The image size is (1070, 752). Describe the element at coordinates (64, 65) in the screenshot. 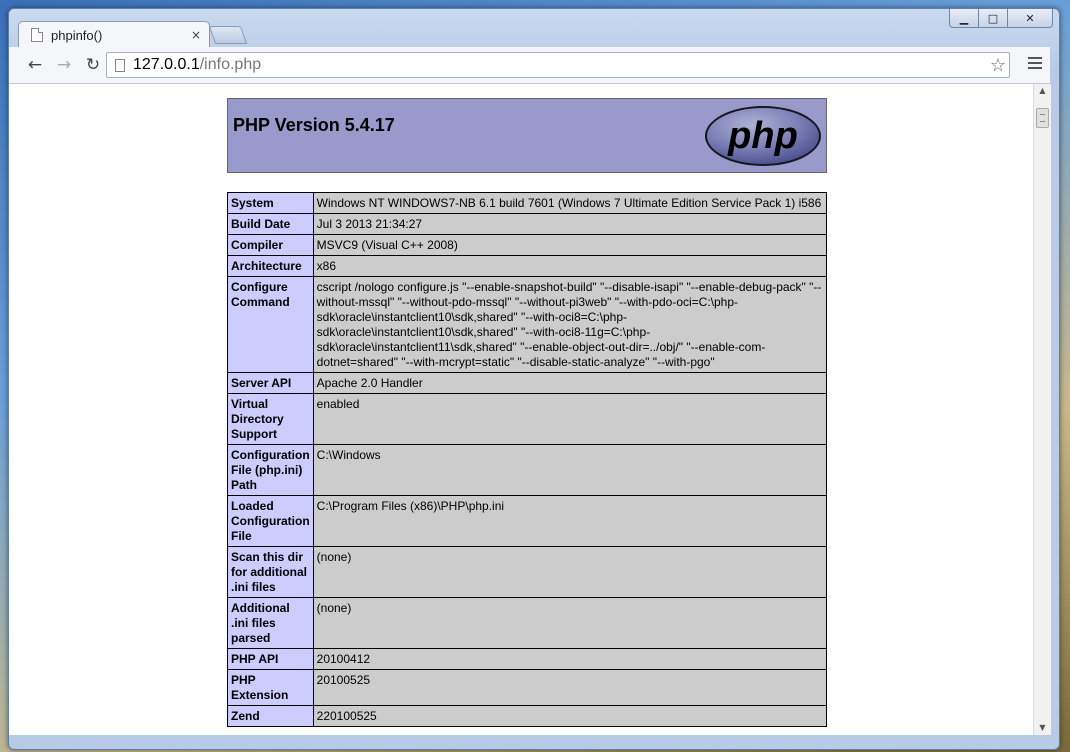

I see `forward-icon: →` at that location.